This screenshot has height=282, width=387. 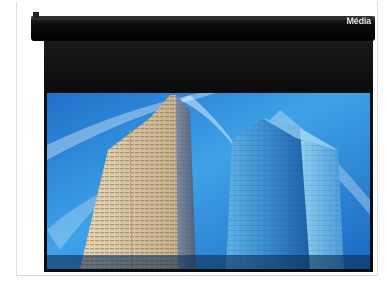 What do you see at coordinates (203, 26) in the screenshot?
I see `screen-case` at bounding box center [203, 26].